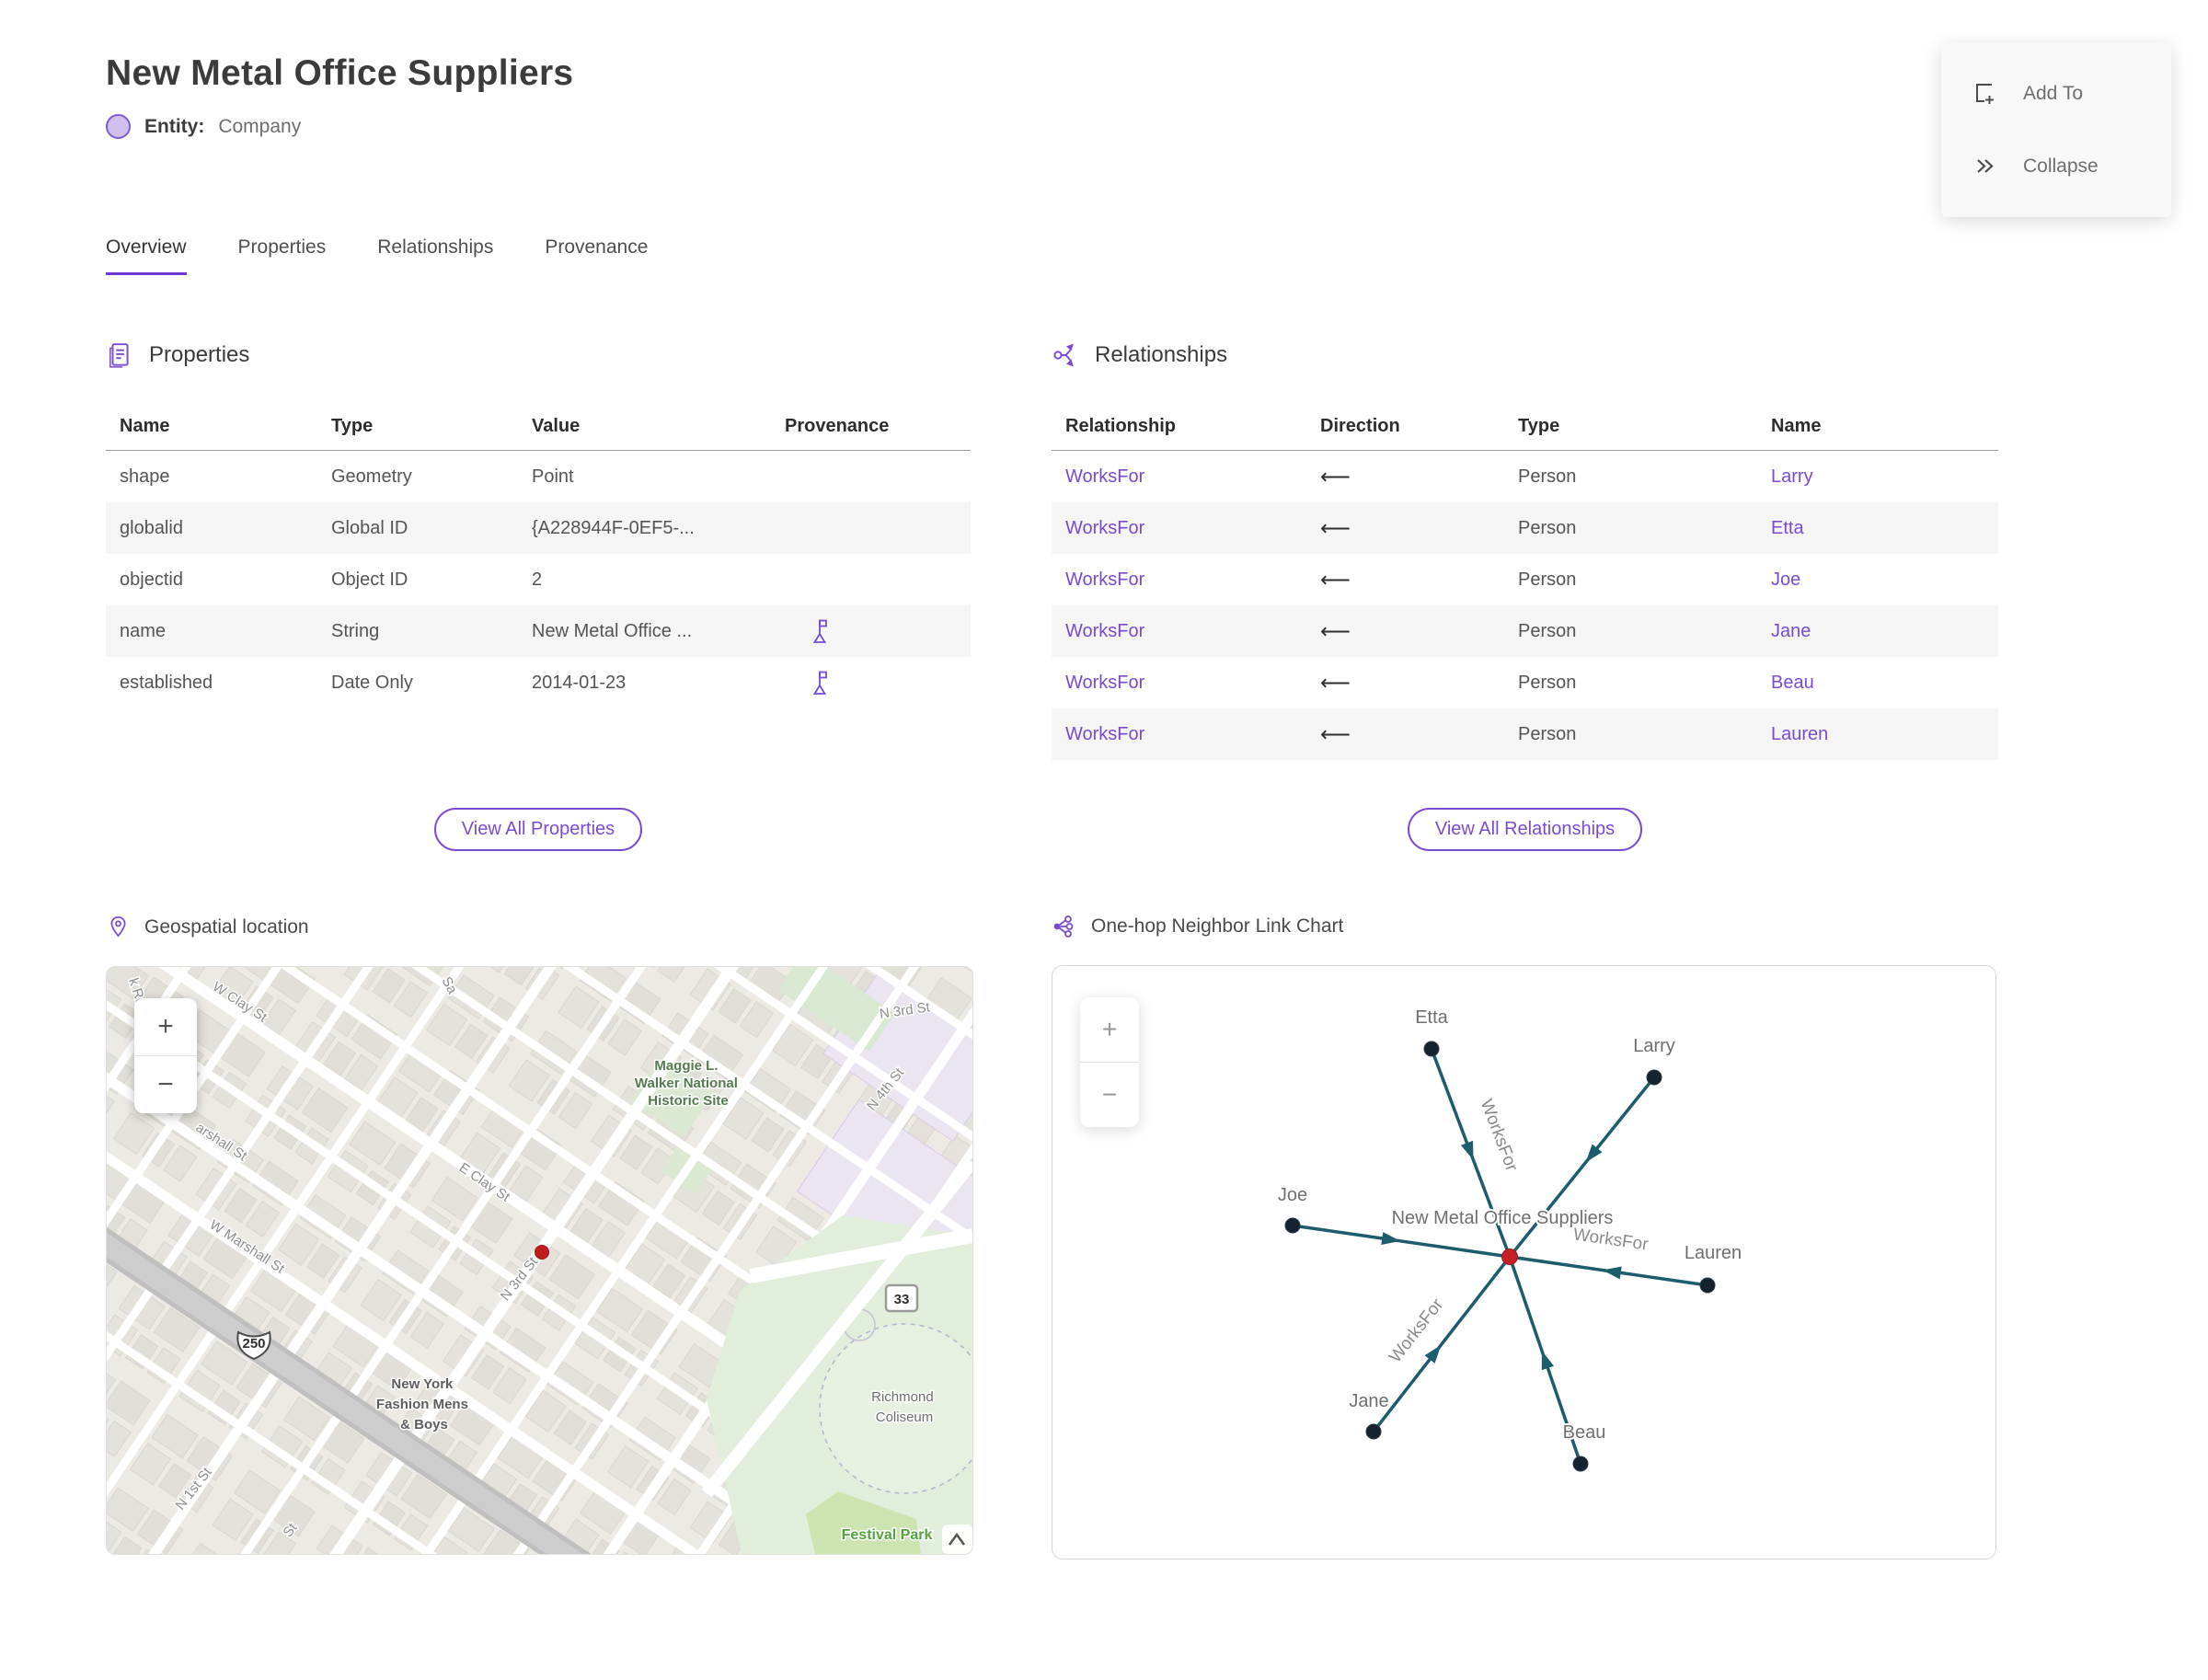 This screenshot has width=2208, height=1680. Describe the element at coordinates (282, 255) in the screenshot. I see `tab-properties: Properties` at that location.